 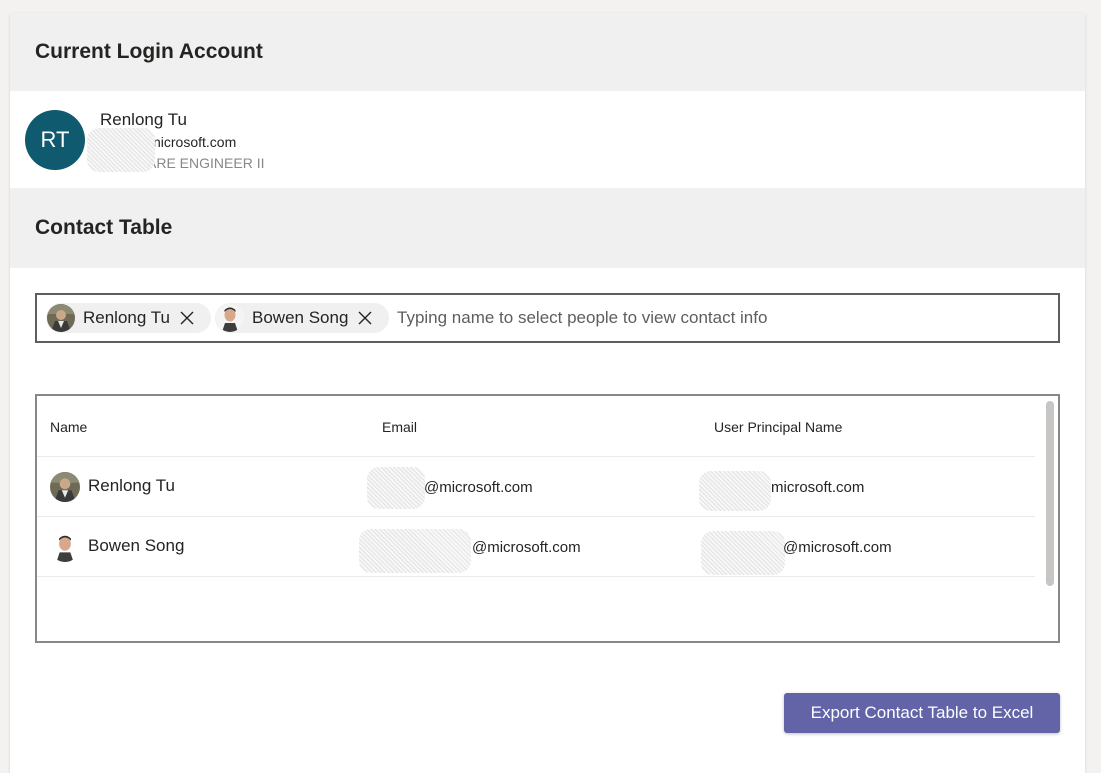 I want to click on column-header-email: Email, so click(x=399, y=427).